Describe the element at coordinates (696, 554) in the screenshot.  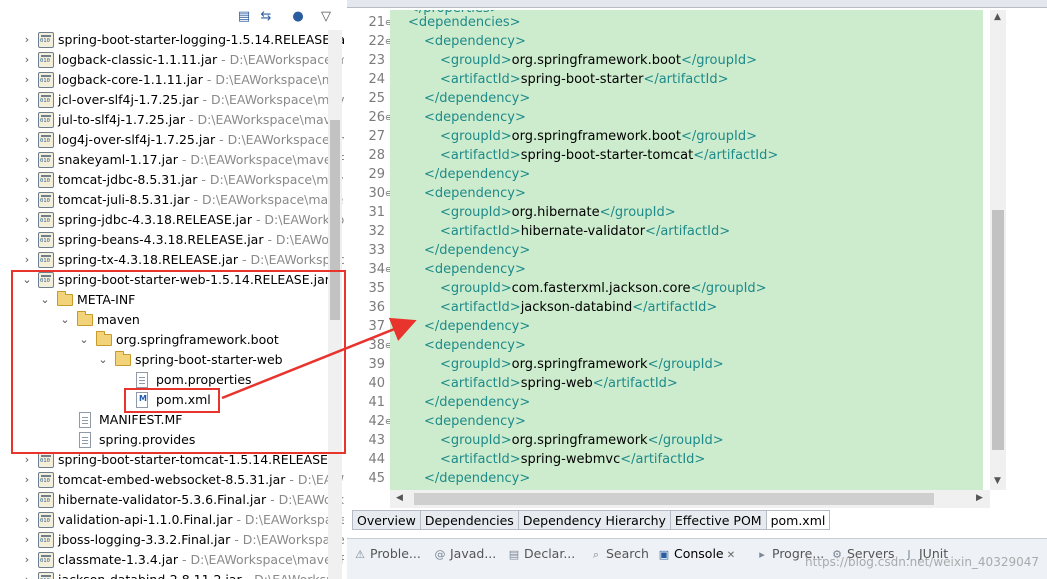
I see `bottom-tab-console: ▣ Console ✕` at that location.